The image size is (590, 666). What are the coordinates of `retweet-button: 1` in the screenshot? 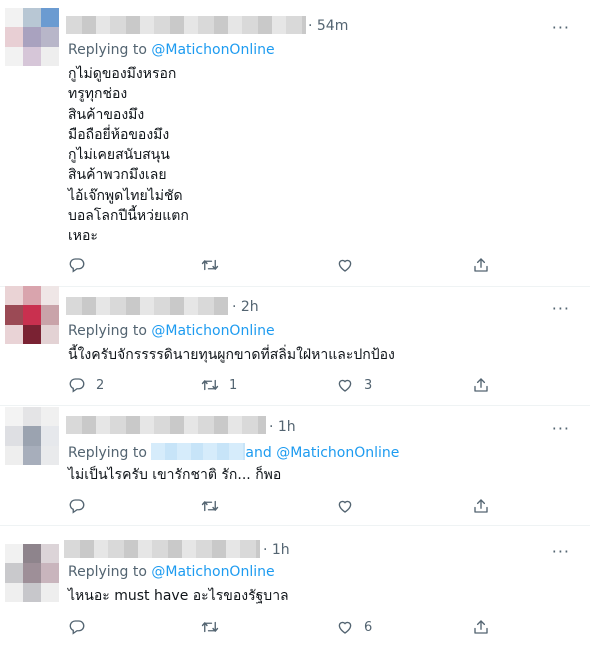 It's located at (219, 385).